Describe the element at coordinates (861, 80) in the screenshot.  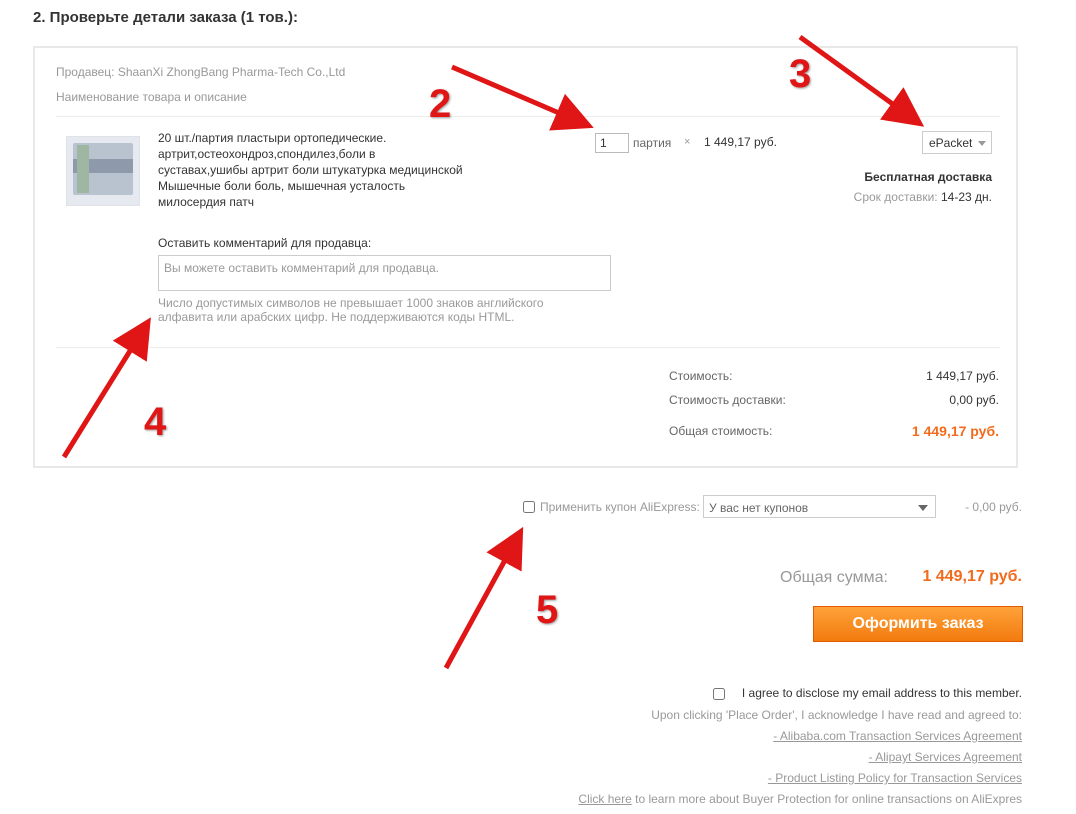
I see `arrow-to-shipping` at that location.